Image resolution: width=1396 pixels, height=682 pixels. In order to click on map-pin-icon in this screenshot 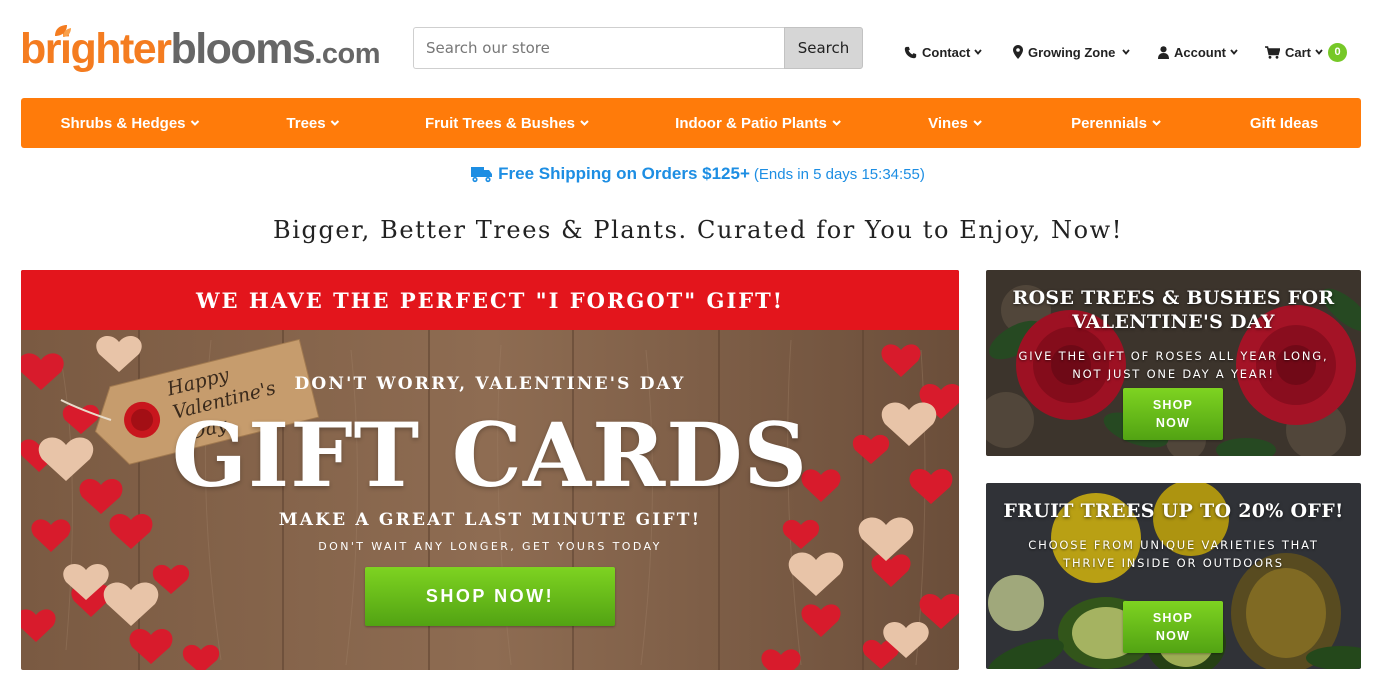, I will do `click(1018, 52)`.